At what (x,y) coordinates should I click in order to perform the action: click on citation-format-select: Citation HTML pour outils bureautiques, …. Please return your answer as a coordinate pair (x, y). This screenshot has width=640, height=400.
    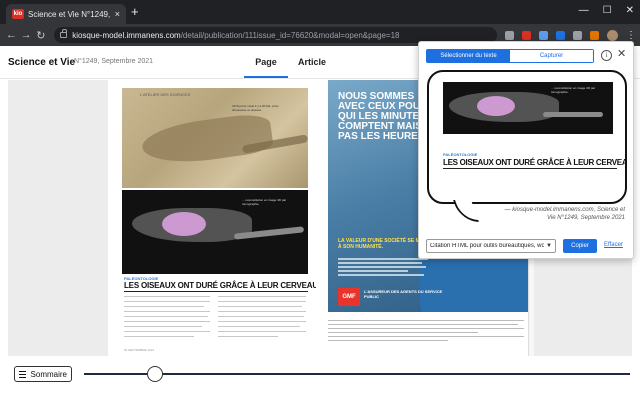
    Looking at the image, I should click on (491, 246).